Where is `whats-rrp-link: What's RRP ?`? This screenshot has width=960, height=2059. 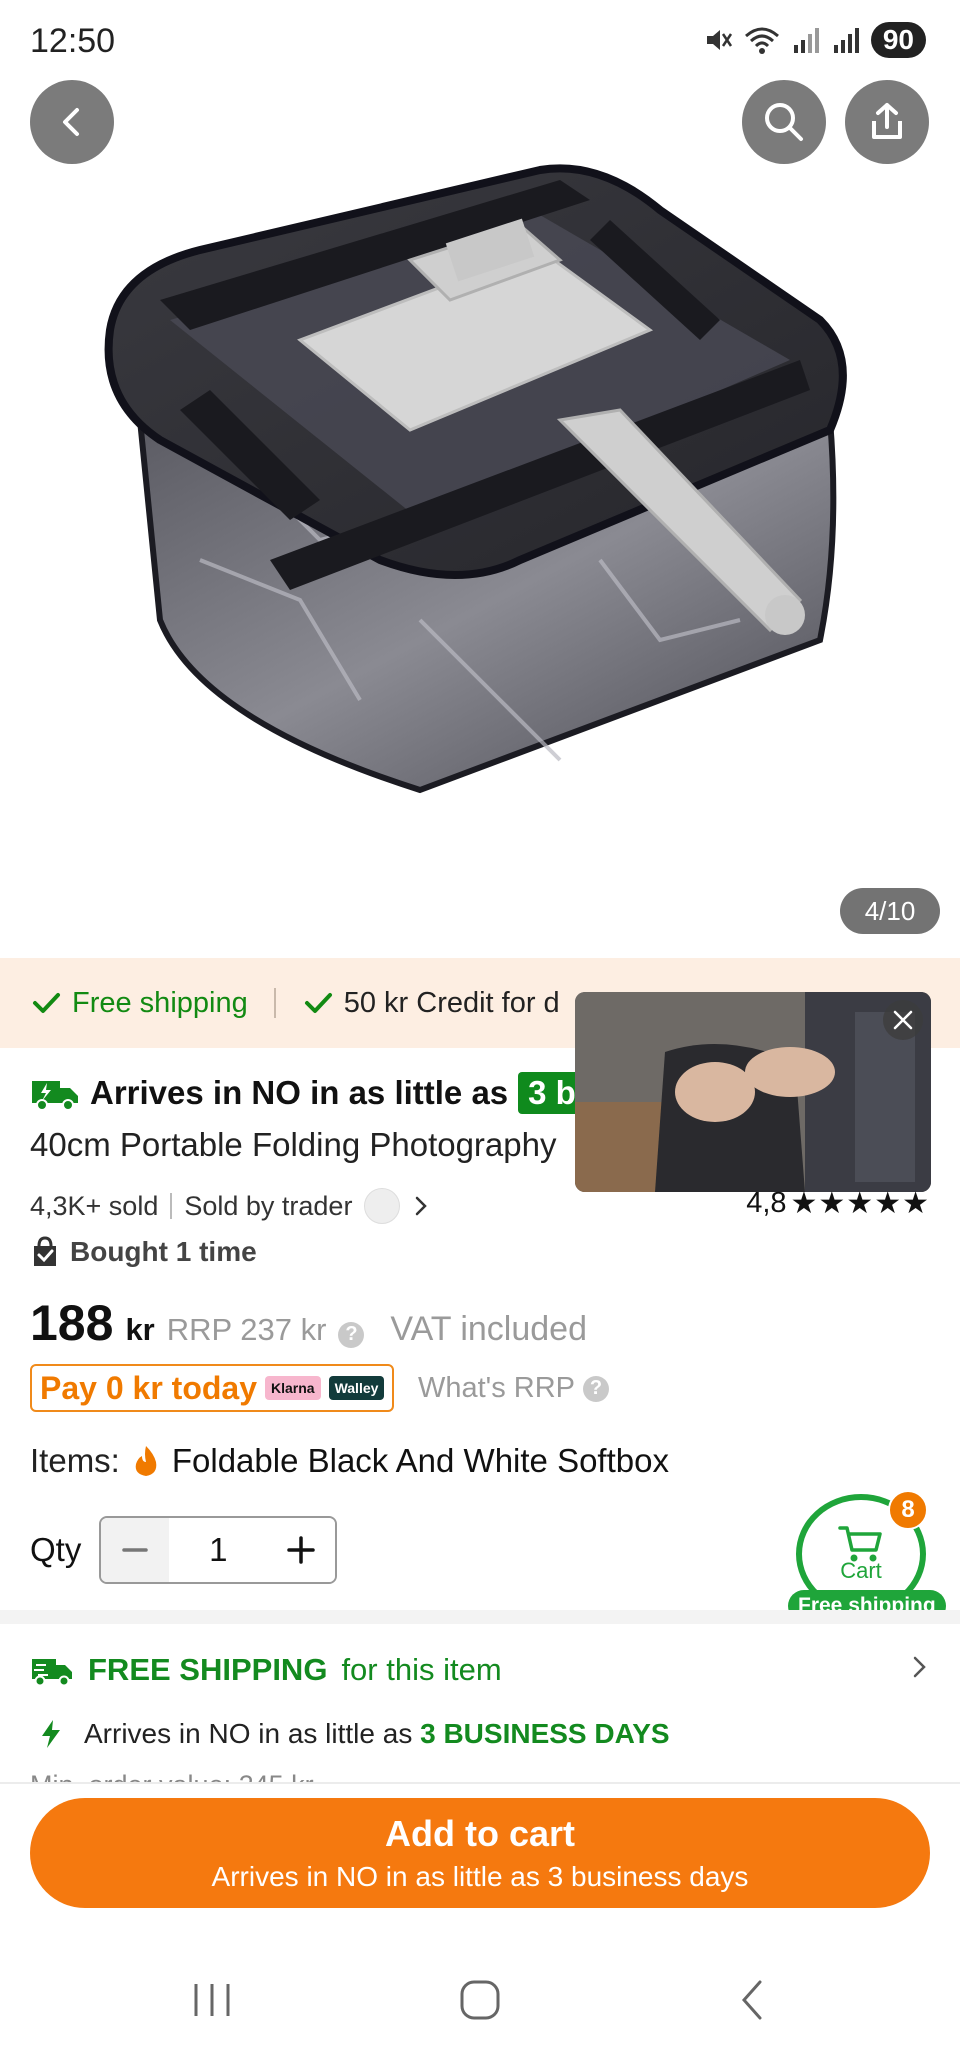 whats-rrp-link: What's RRP ? is located at coordinates (514, 1388).